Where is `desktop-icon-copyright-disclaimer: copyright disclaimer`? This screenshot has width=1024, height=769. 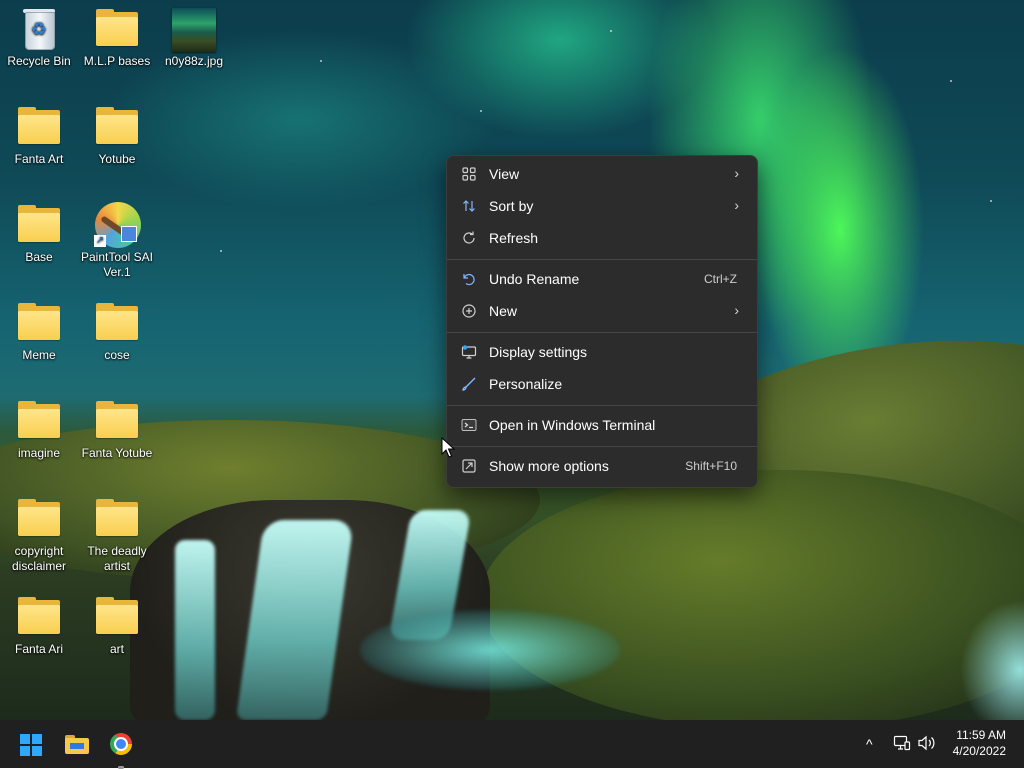 desktop-icon-copyright-disclaimer: copyright disclaimer is located at coordinates (39, 535).